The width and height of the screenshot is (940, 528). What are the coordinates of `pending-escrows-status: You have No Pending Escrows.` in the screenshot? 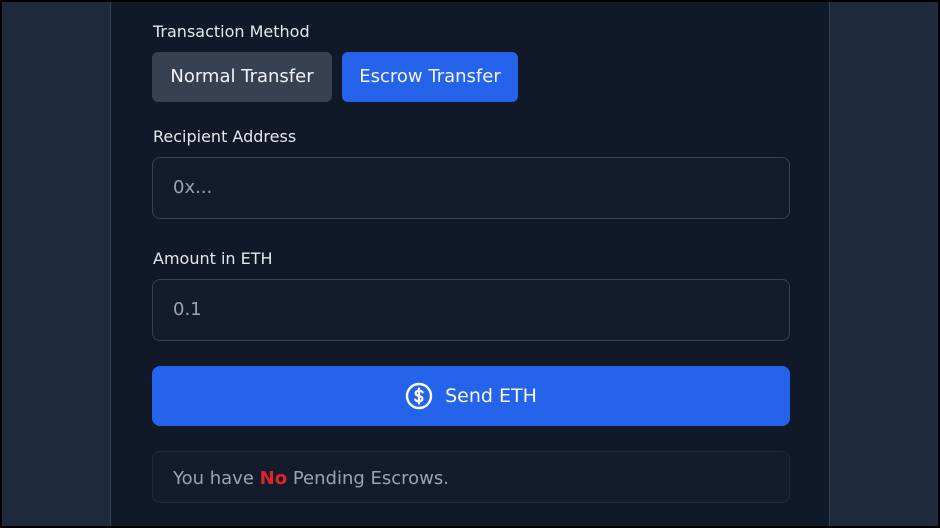 It's located at (471, 477).